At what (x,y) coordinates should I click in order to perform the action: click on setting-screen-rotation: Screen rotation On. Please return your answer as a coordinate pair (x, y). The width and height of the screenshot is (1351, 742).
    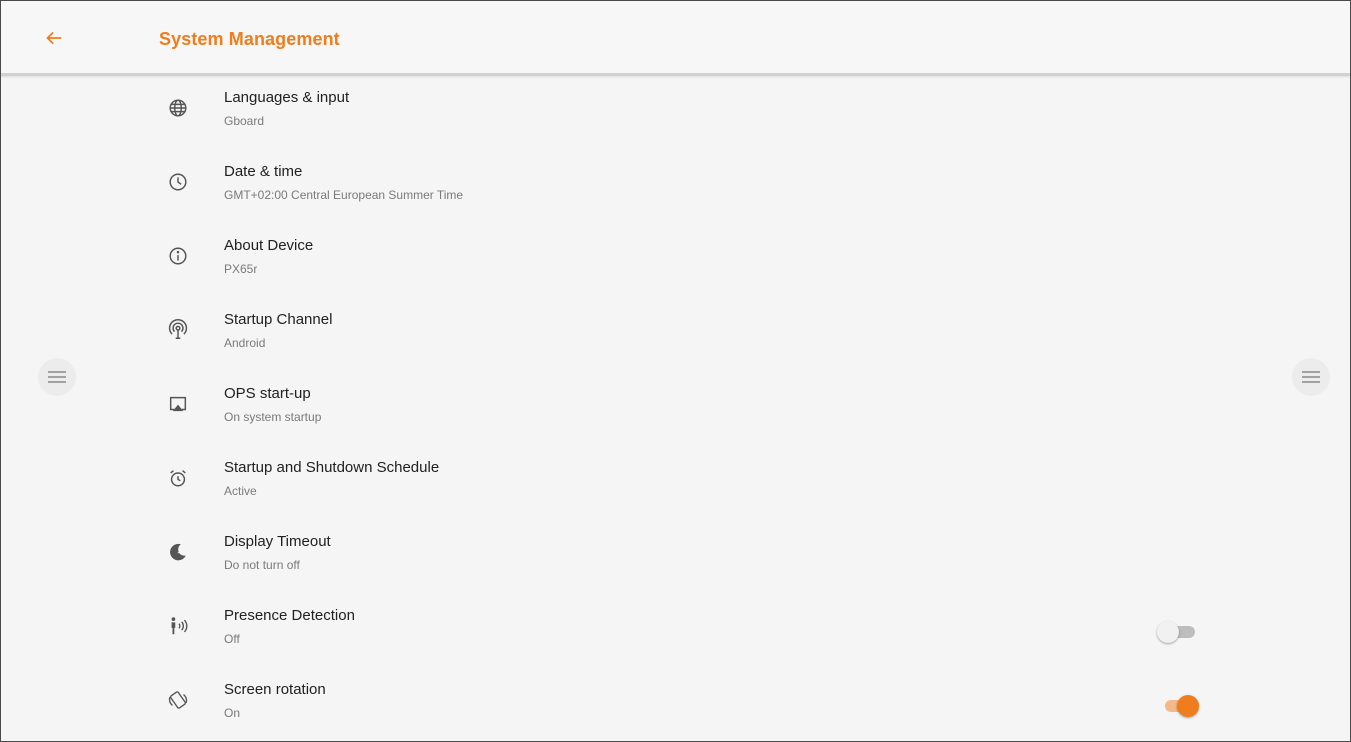
    Looking at the image, I should click on (675, 704).